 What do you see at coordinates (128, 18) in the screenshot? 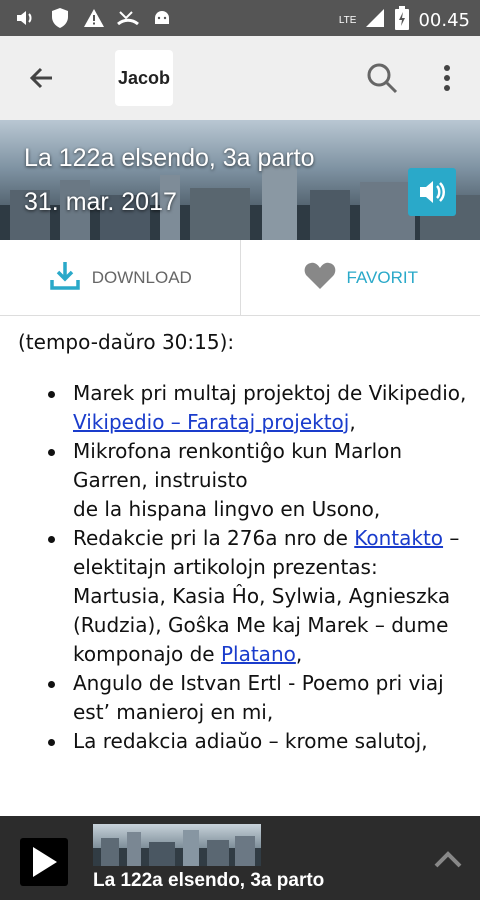
I see `missed-call-icon` at bounding box center [128, 18].